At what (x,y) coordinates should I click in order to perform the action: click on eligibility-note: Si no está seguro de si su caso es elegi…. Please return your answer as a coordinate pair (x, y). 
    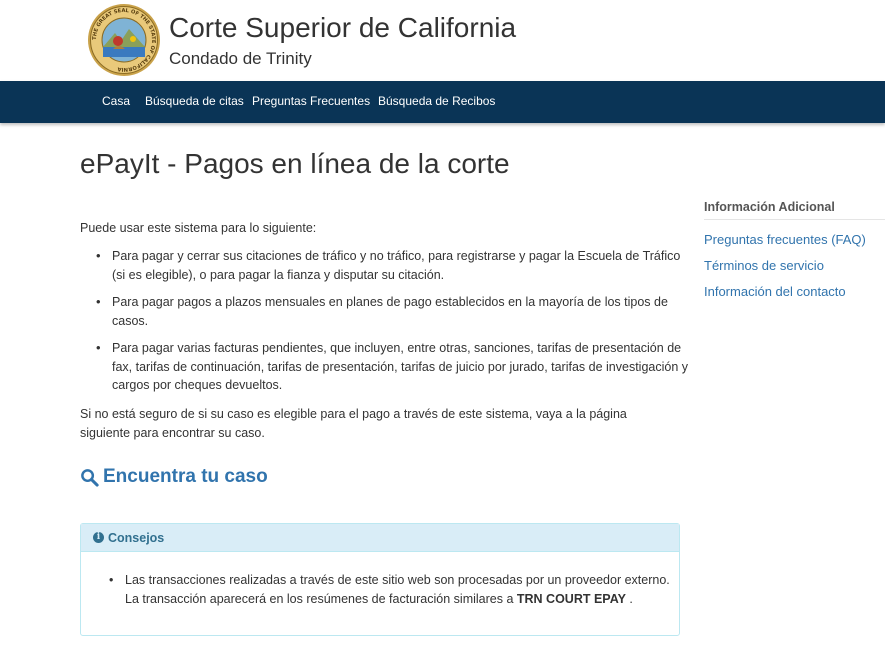
    Looking at the image, I should click on (353, 423).